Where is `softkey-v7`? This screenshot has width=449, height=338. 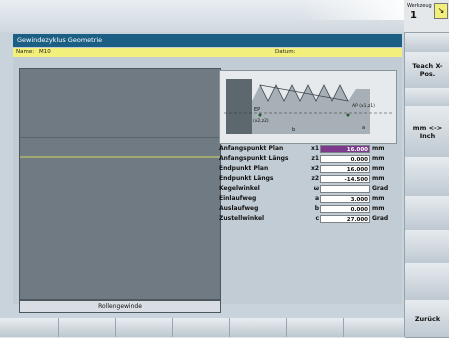 softkey-v7 is located at coordinates (427, 247).